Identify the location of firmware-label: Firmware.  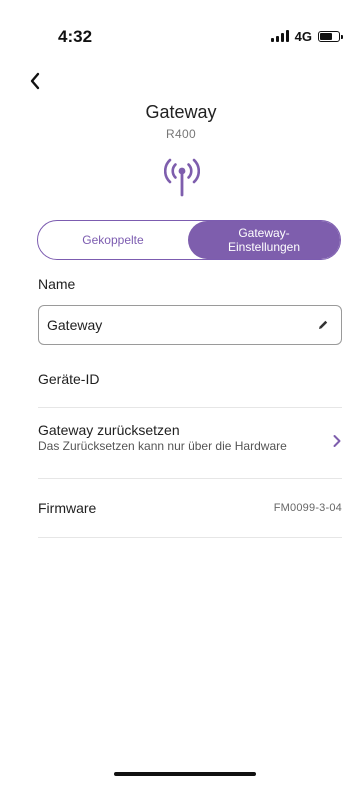
(67, 508).